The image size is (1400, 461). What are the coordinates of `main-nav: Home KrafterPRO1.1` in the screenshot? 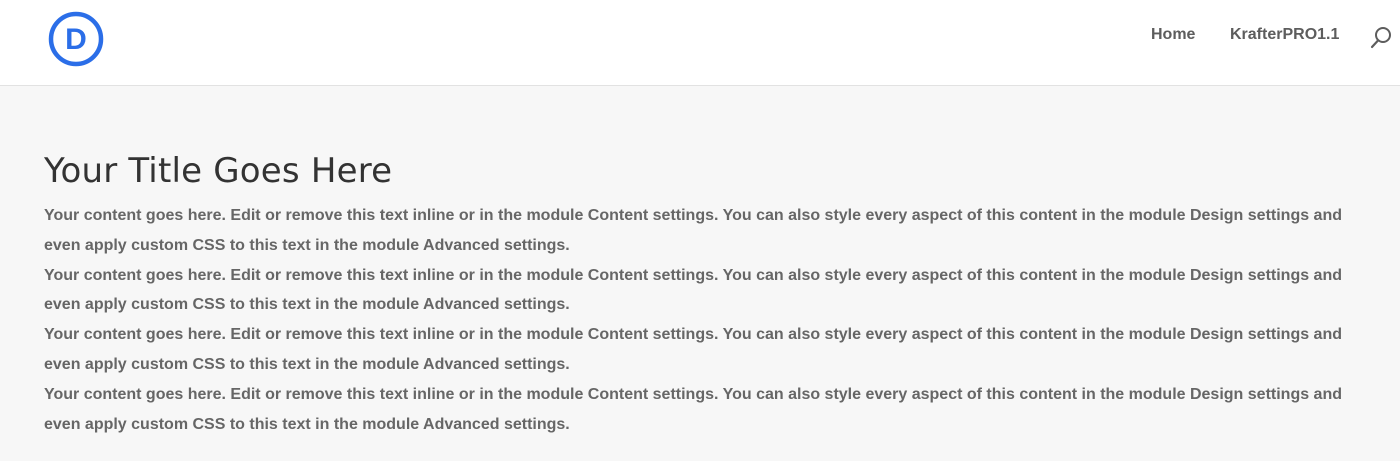 It's located at (700, 35).